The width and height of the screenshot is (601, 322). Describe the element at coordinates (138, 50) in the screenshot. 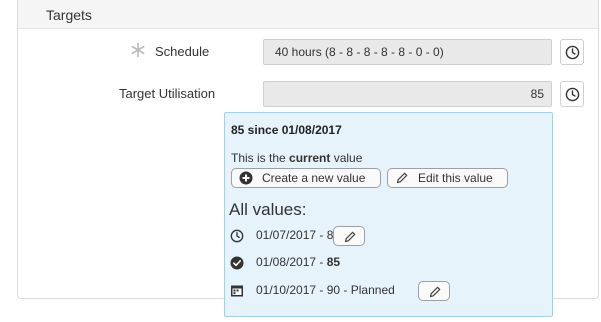

I see `required-asterisk-icon` at that location.